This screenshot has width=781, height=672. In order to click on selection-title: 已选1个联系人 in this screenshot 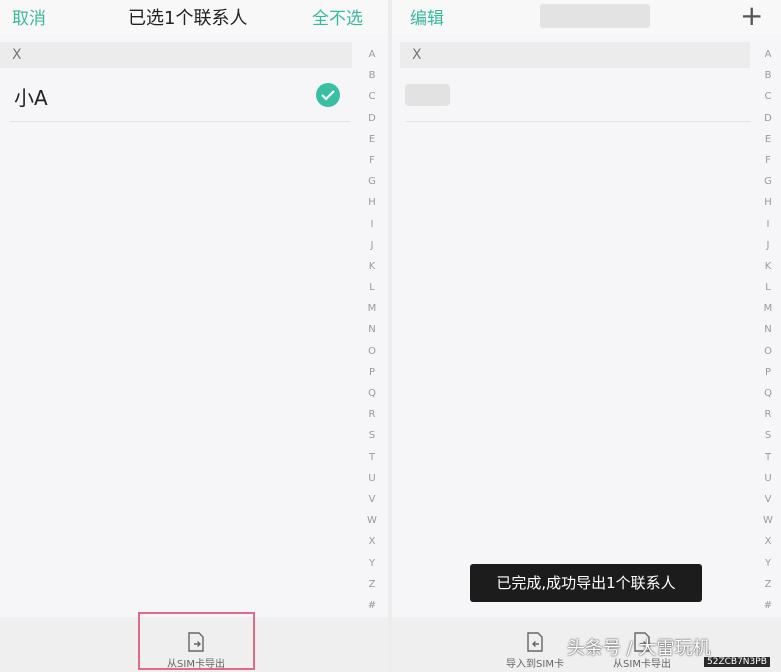, I will do `click(188, 18)`.